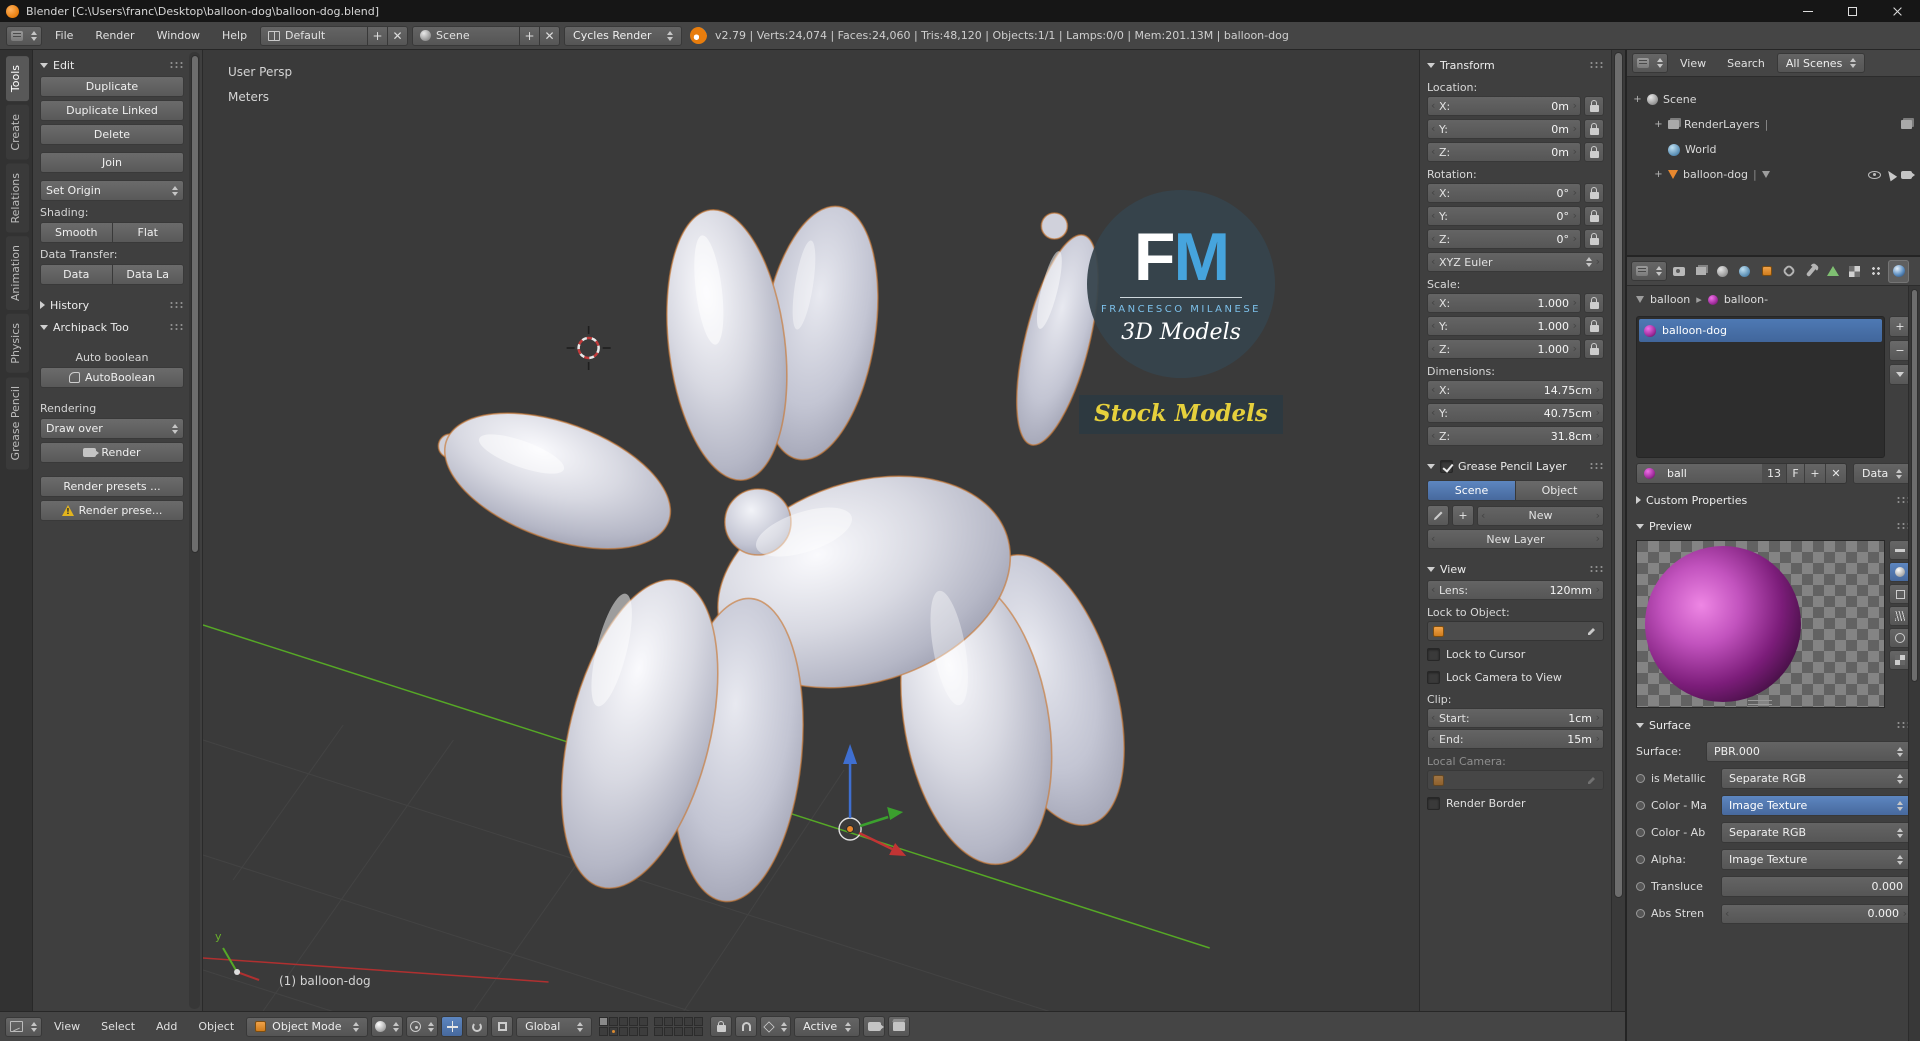  I want to click on archipack-panel-header: Archipack Too, so click(112, 327).